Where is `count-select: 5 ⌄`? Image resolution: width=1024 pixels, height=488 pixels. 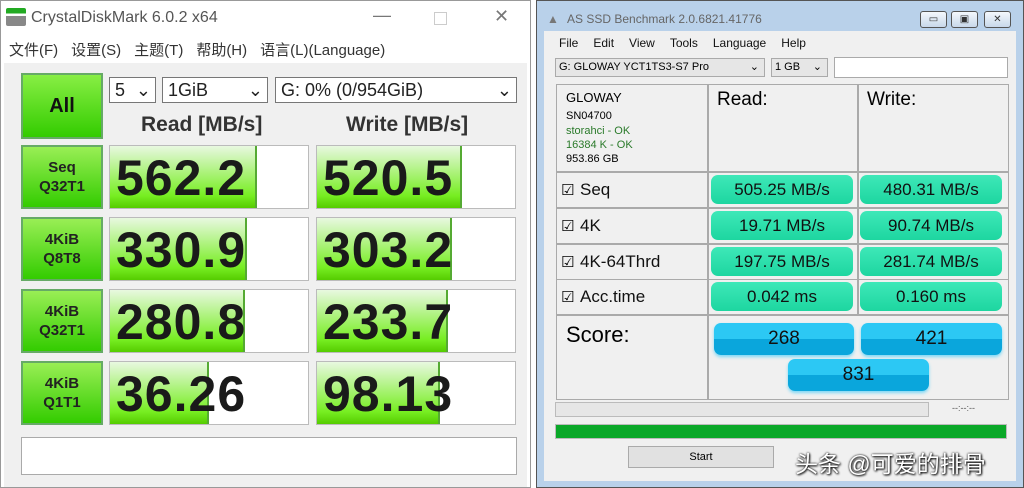 count-select: 5 ⌄ is located at coordinates (132, 90).